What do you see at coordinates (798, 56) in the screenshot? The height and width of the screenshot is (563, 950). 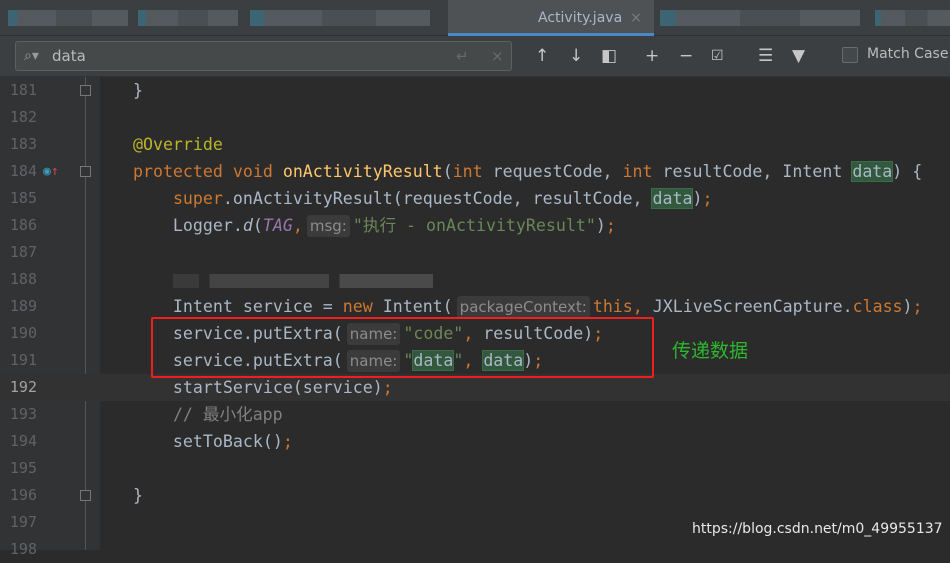 I see `filter-icon: ▼` at bounding box center [798, 56].